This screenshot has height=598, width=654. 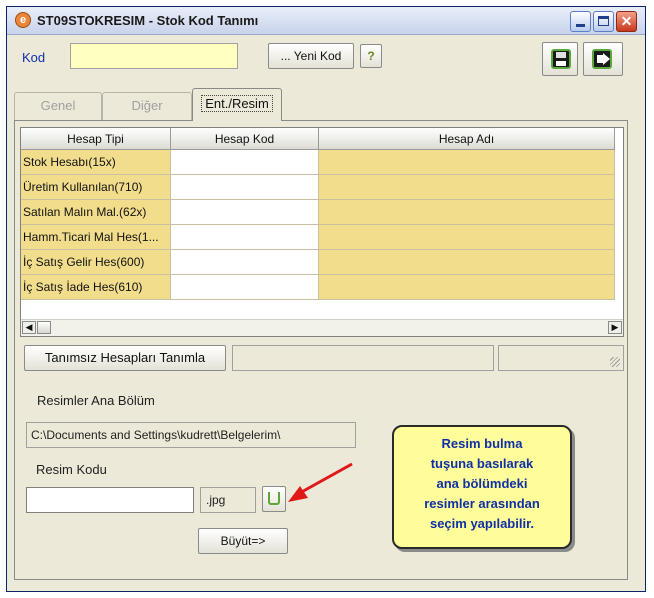 I want to click on column-header-hesap-adi: Hesap Adı, so click(x=467, y=139).